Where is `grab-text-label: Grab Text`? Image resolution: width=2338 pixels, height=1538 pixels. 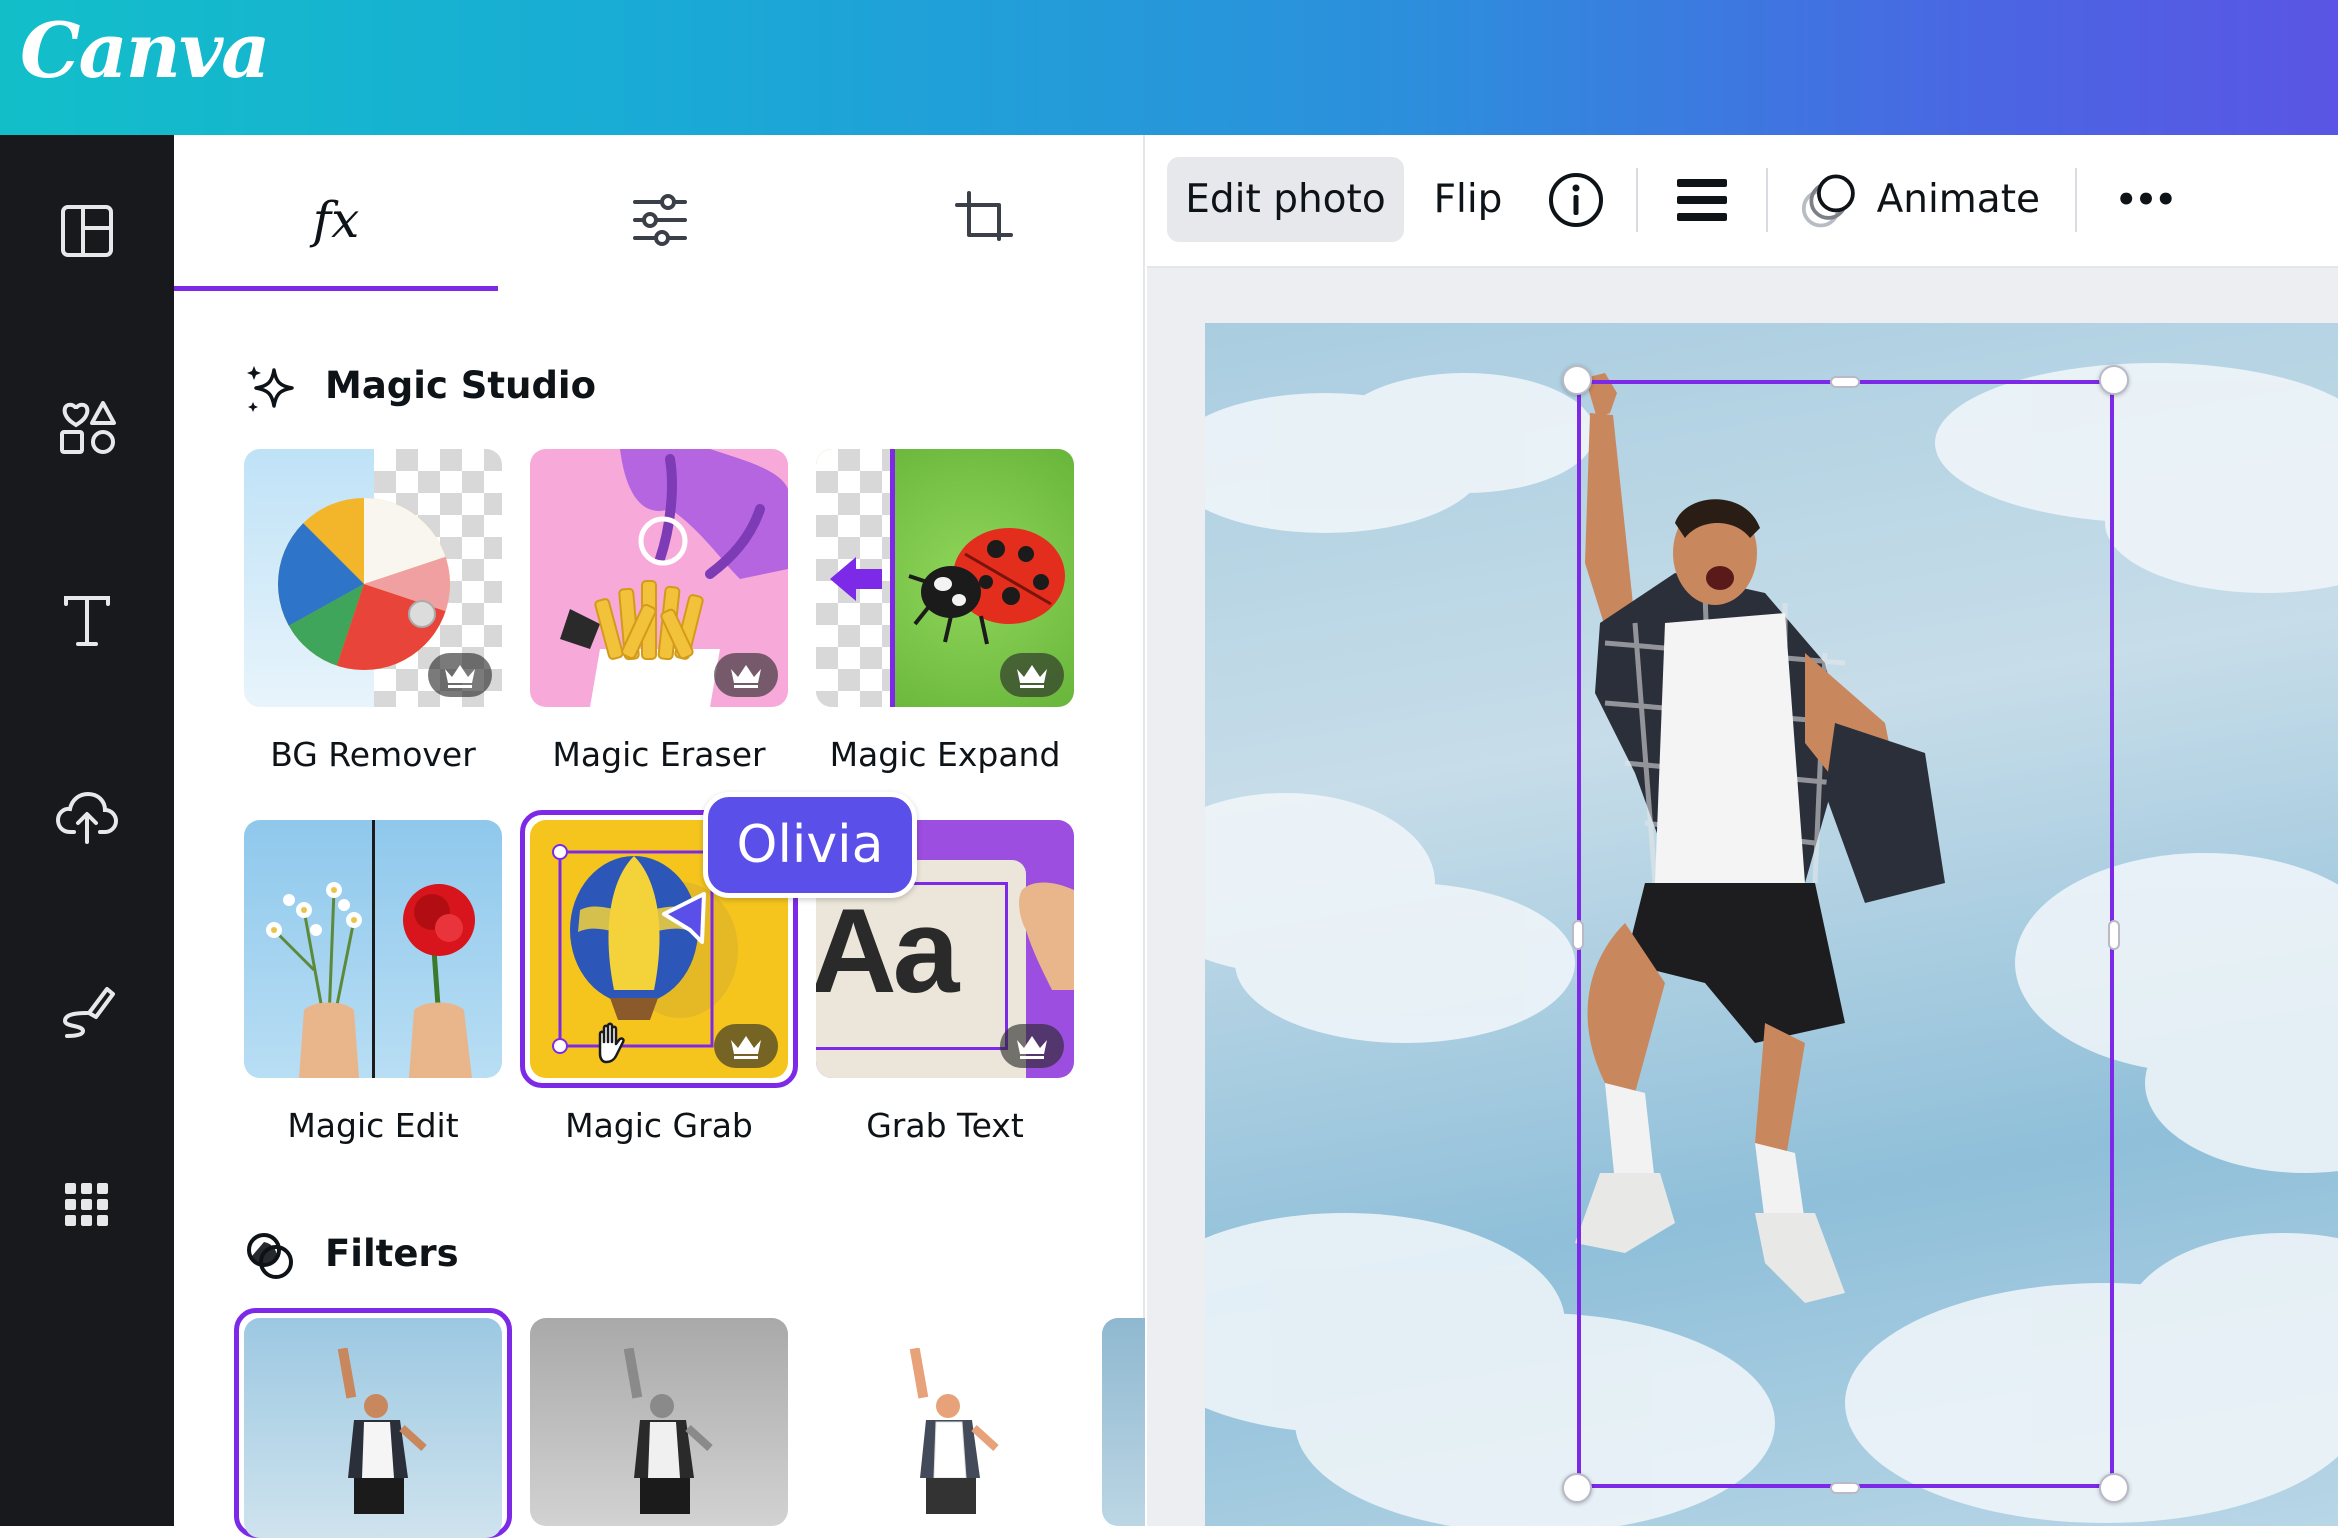
grab-text-label: Grab Text is located at coordinates (945, 1125).